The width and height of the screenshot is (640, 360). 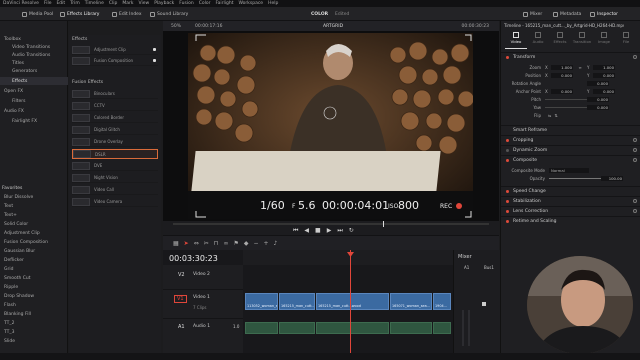 What do you see at coordinates (203, 334) in the screenshot?
I see `track-header-a1: A1 Audio 1 1.0` at bounding box center [203, 334].